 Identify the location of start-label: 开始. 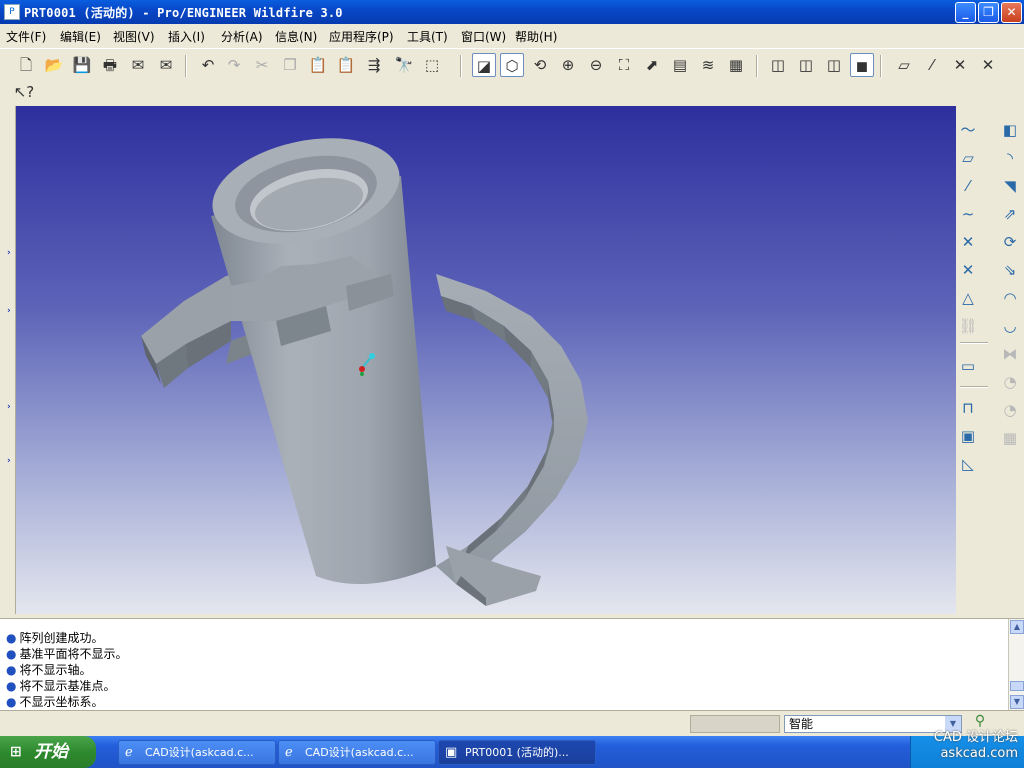
(51, 752).